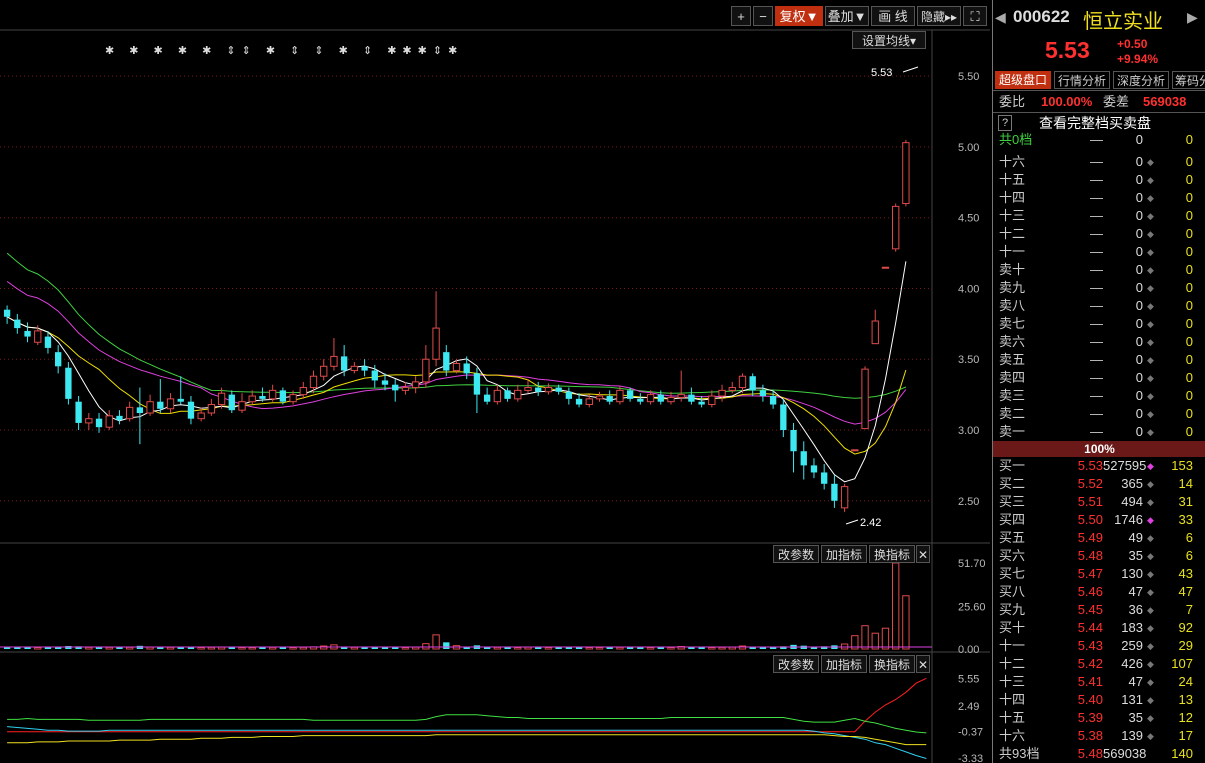  Describe the element at coordinates (1185, 501) in the screenshot. I see `bid-order-count: 31` at that location.